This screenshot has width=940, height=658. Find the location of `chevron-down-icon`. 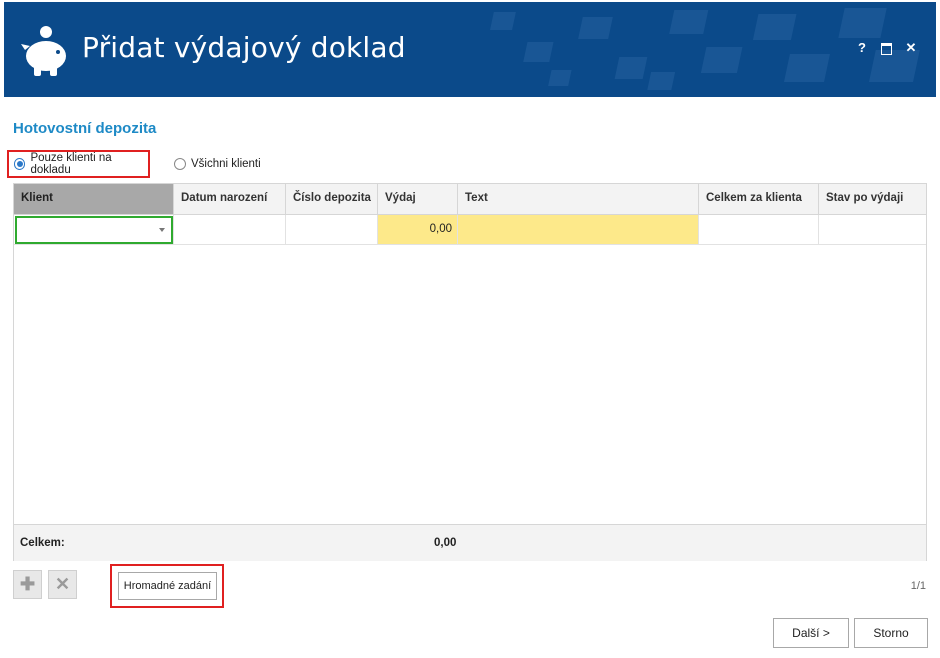

chevron-down-icon is located at coordinates (162, 230).